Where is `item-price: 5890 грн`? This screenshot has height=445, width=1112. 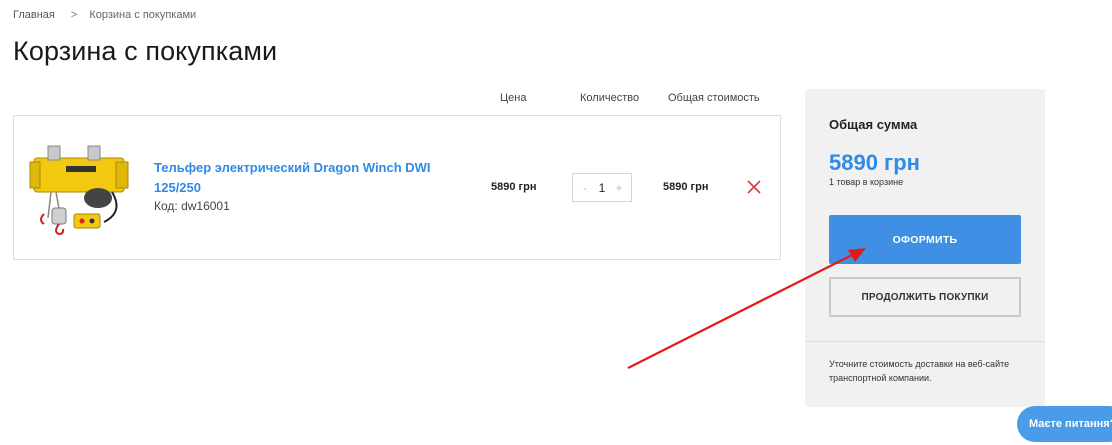 item-price: 5890 грн is located at coordinates (514, 187).